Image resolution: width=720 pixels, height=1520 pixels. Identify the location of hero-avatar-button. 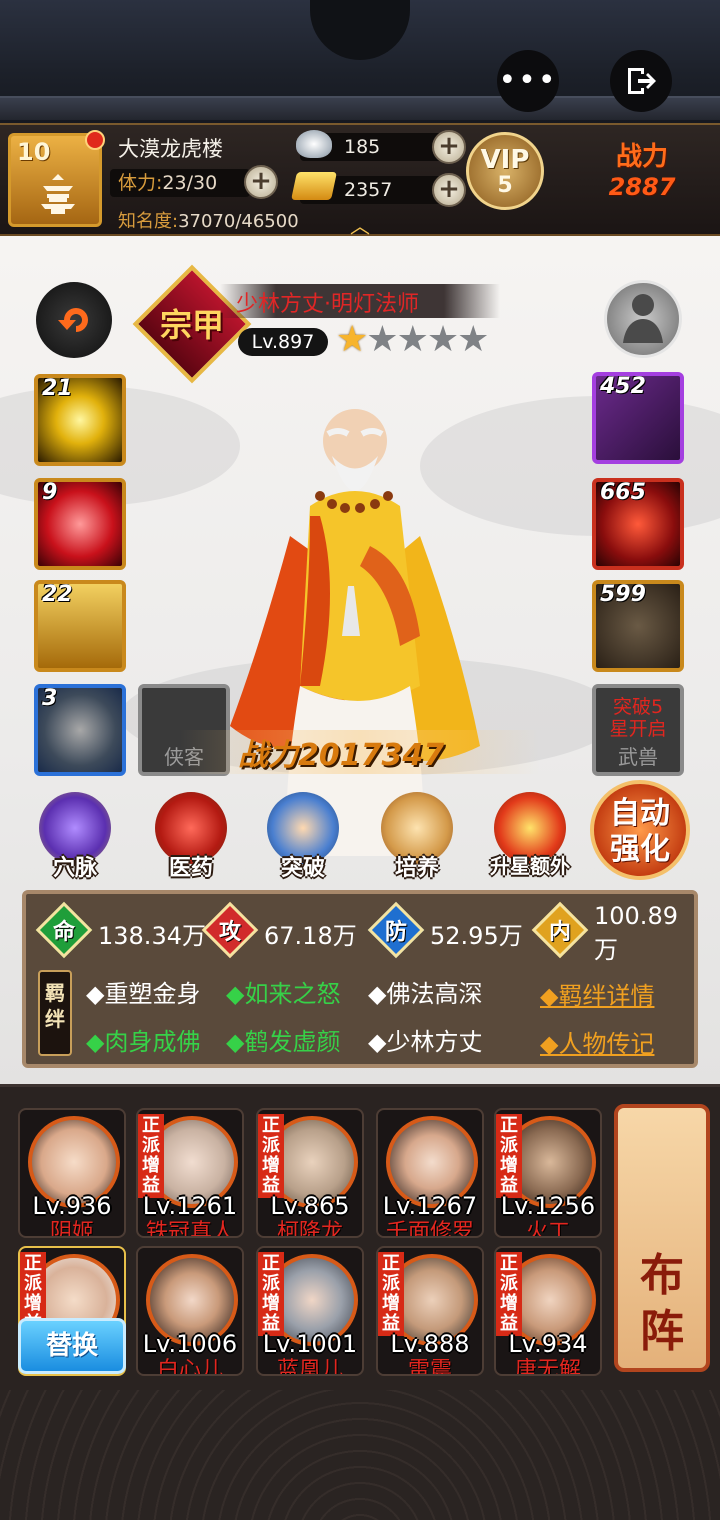
(643, 319).